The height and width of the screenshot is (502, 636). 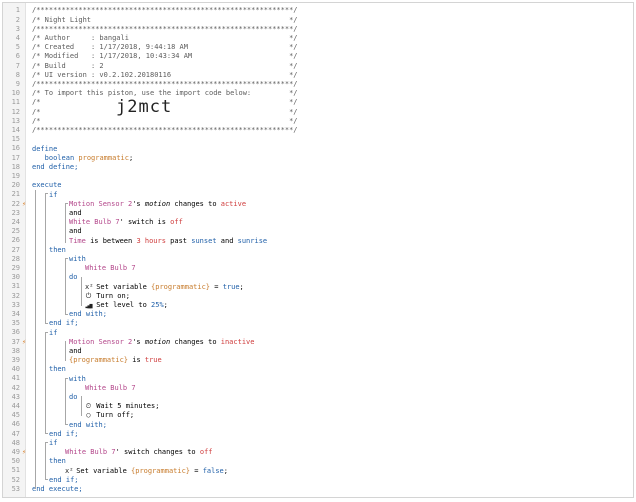 I want to click on line-number: 30, so click(x=15, y=277).